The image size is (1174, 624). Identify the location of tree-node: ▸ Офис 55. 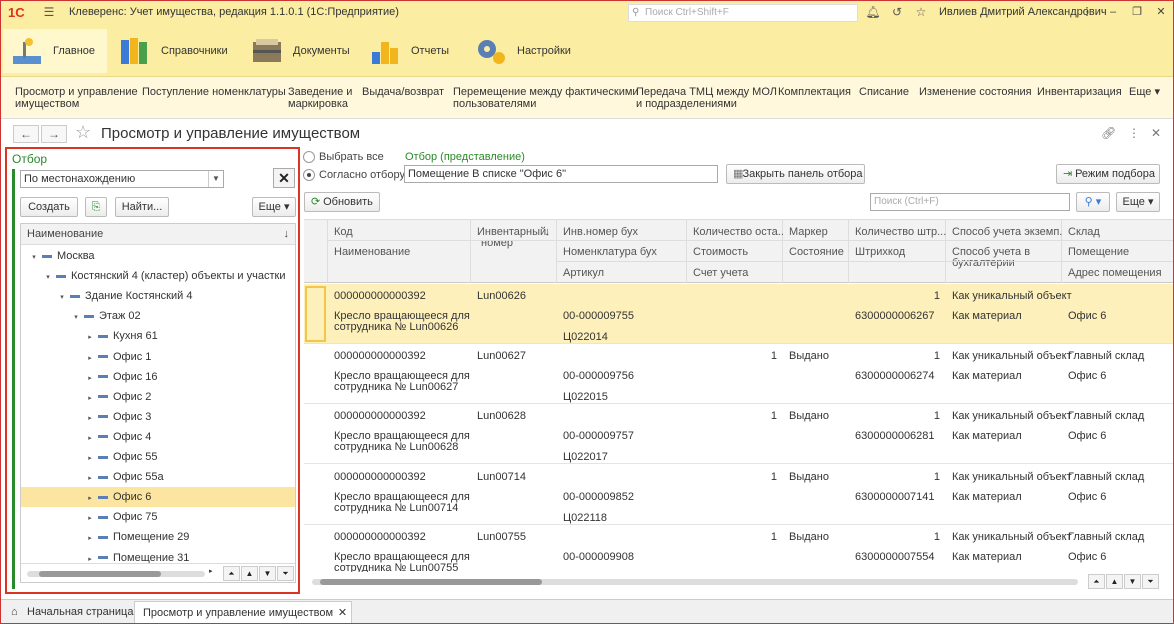
(158, 457).